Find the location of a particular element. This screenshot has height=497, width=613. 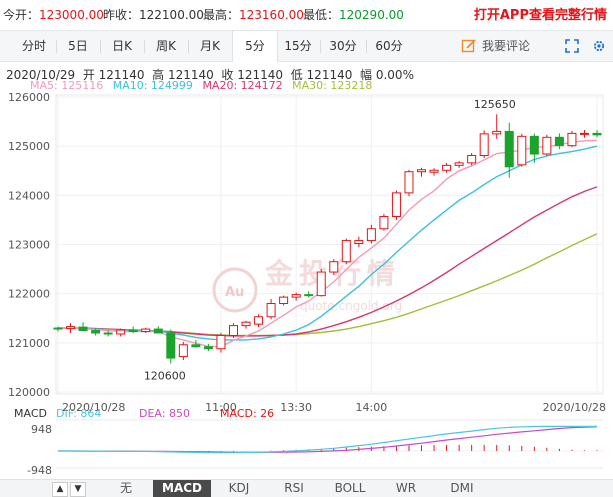

y-tick-label: 120000 is located at coordinates (29, 392).